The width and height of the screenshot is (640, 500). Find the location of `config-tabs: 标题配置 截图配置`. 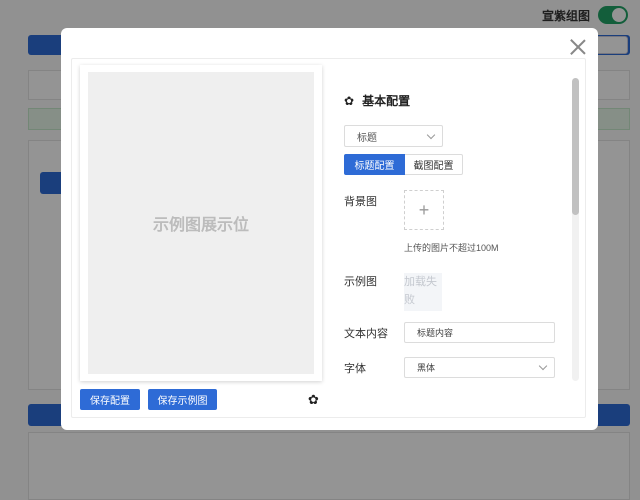

config-tabs: 标题配置 截图配置 is located at coordinates (403, 164).